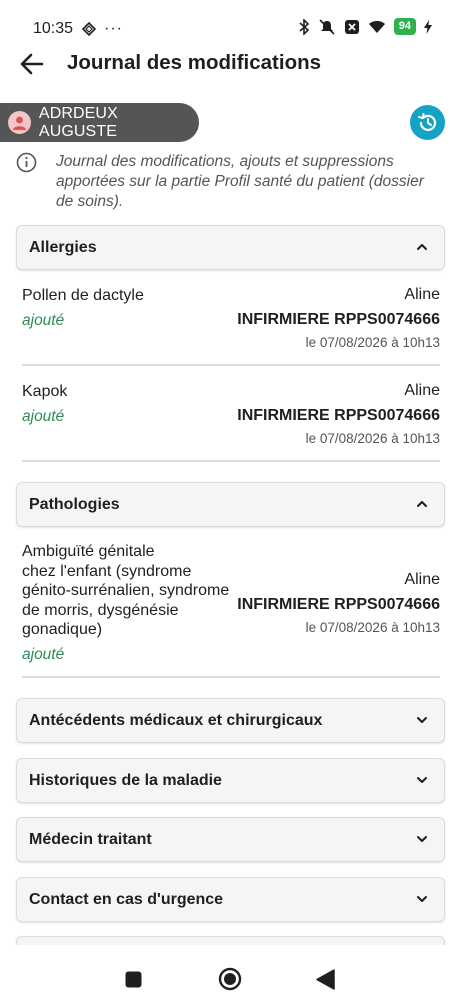 This screenshot has width=462, height=1007. I want to click on info-icon, so click(26, 162).